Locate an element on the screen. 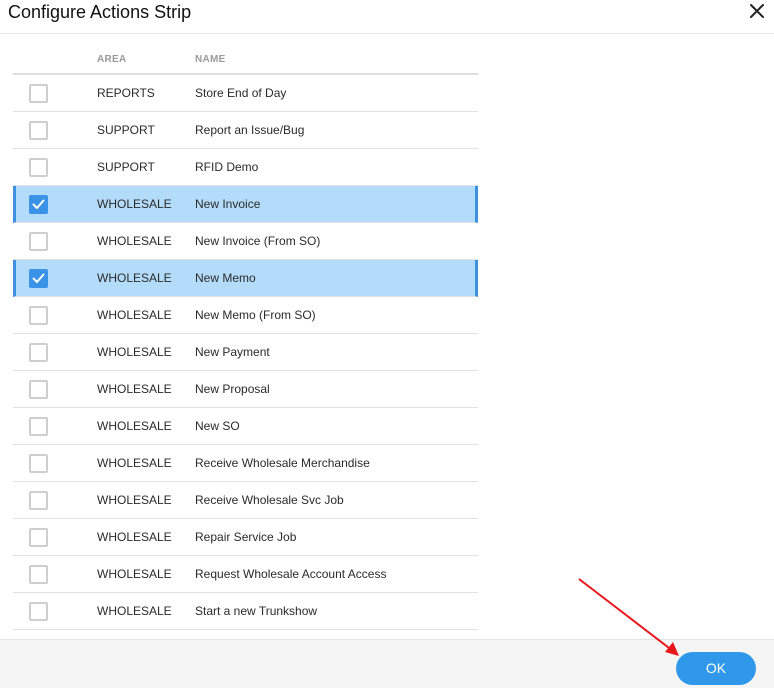  row-name: New Payment is located at coordinates (232, 352).